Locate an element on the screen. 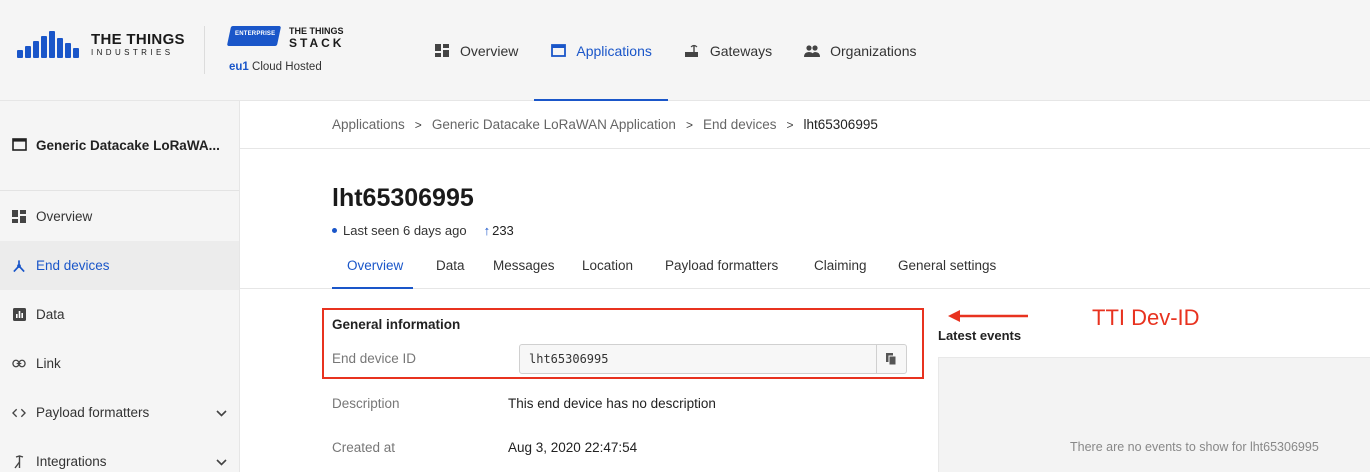 This screenshot has height=472, width=1370. general-info-heading: General information is located at coordinates (396, 324).